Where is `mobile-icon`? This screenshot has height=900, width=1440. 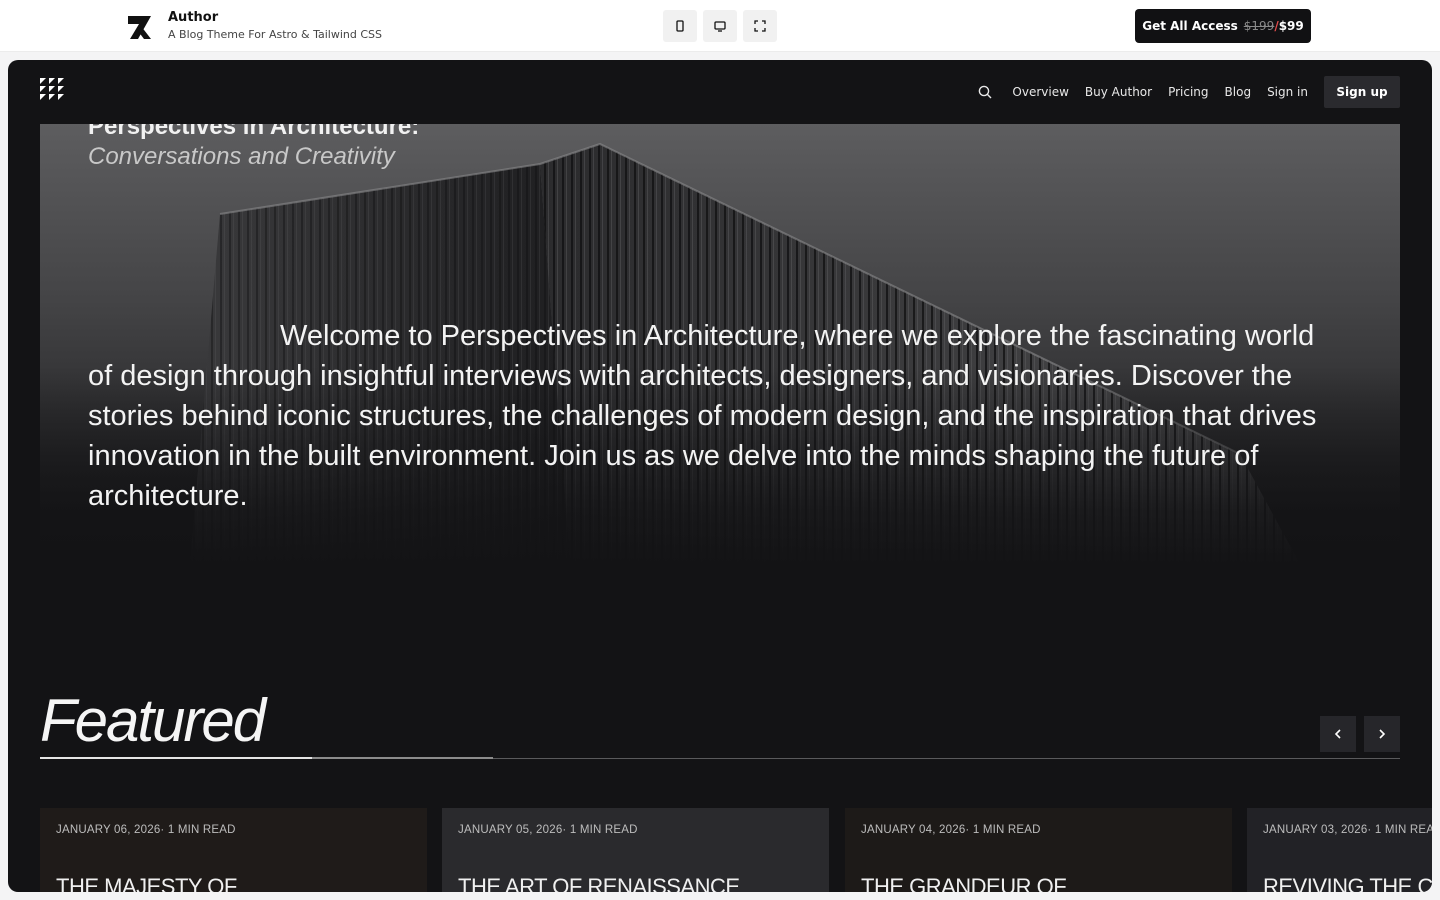
mobile-icon is located at coordinates (680, 26).